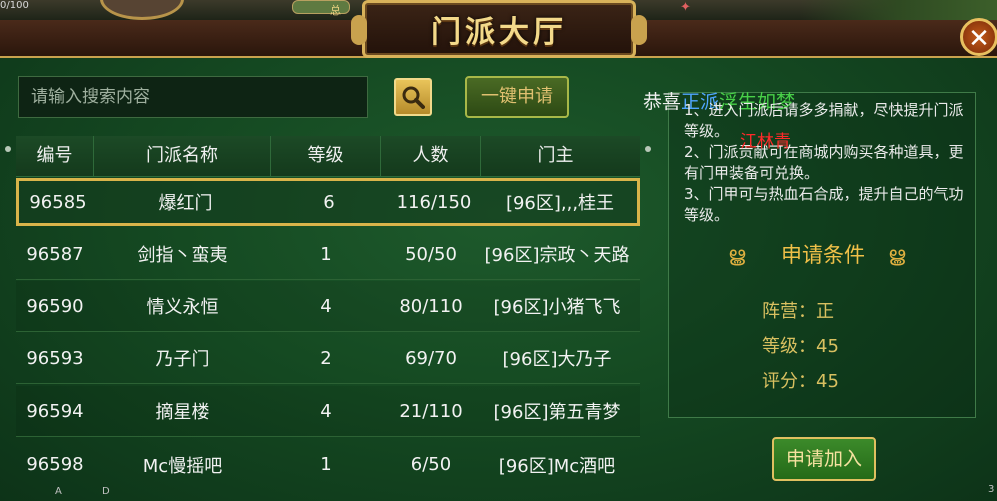 This screenshot has height=501, width=997. Describe the element at coordinates (800, 381) in the screenshot. I see `condition-score: 评分：45` at that location.